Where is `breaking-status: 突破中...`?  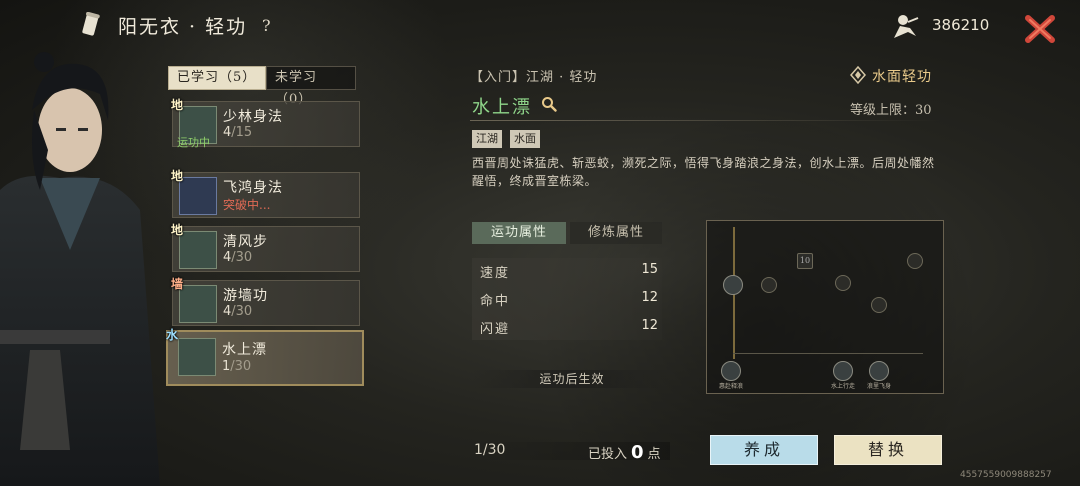
breaking-status: 突破中... is located at coordinates (247, 205).